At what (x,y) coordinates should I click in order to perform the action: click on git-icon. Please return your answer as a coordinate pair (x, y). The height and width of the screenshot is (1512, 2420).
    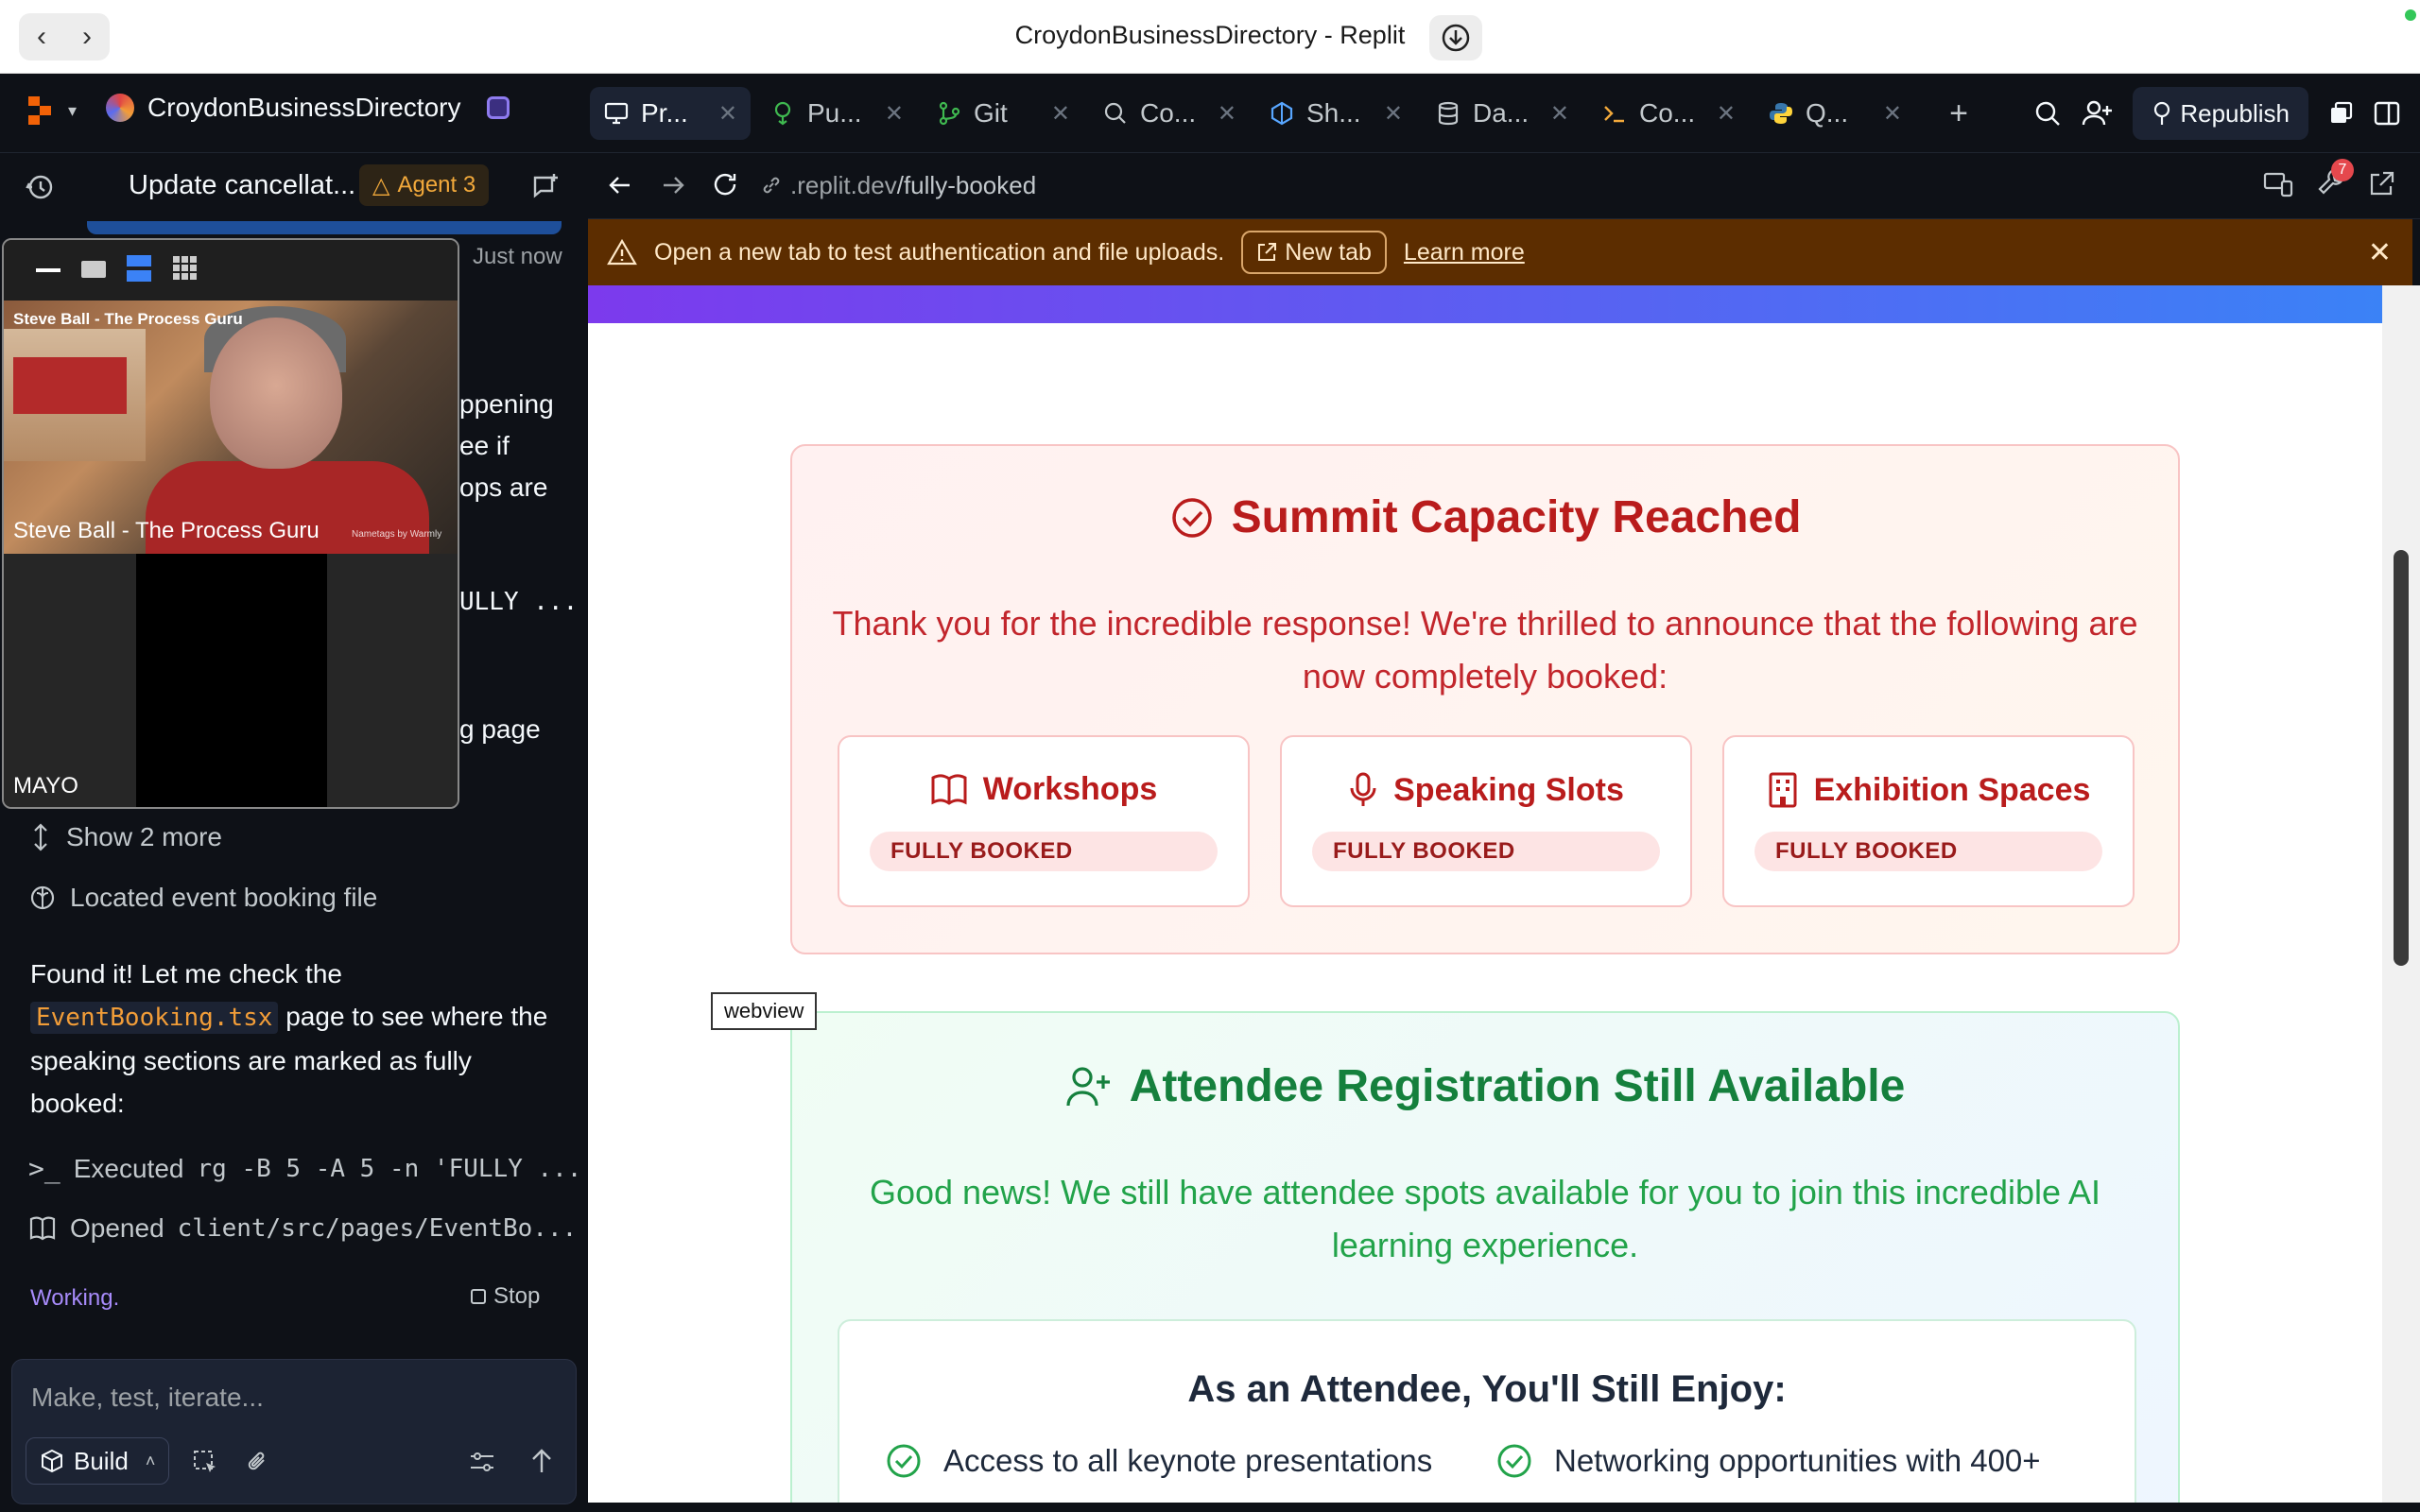
    Looking at the image, I should click on (949, 113).